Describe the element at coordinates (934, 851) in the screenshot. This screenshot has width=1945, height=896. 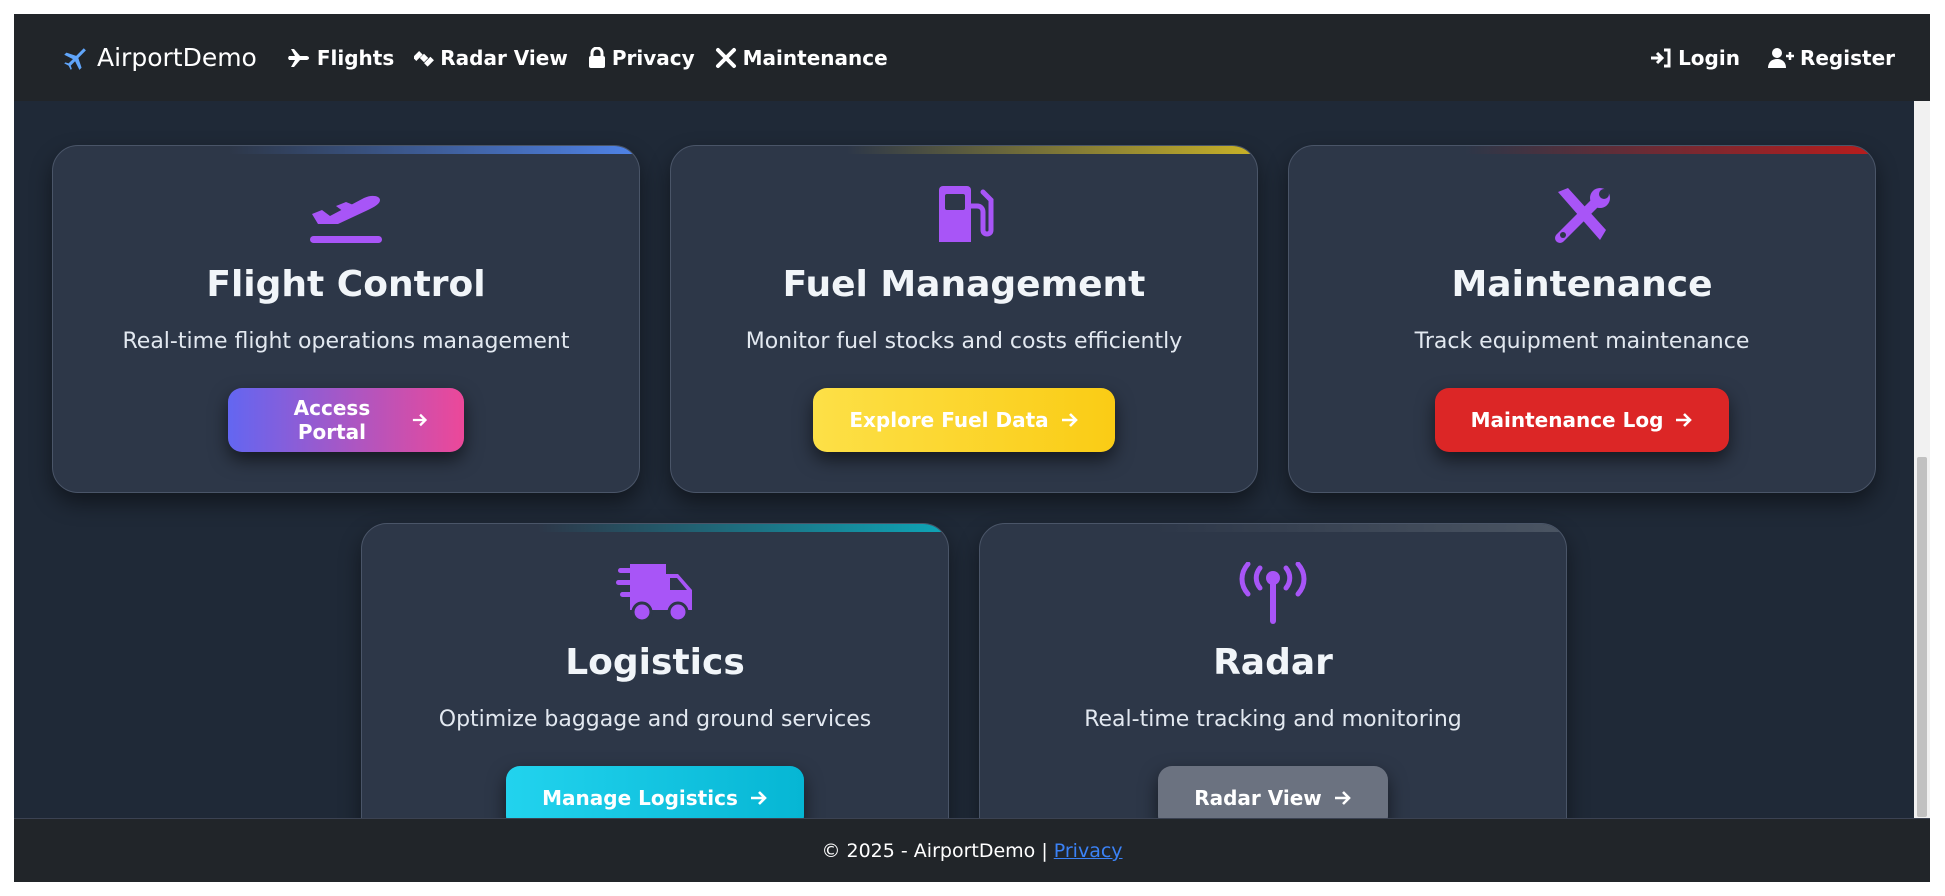
I see `footer-copyright: © 2025 - AirportDemo |` at that location.